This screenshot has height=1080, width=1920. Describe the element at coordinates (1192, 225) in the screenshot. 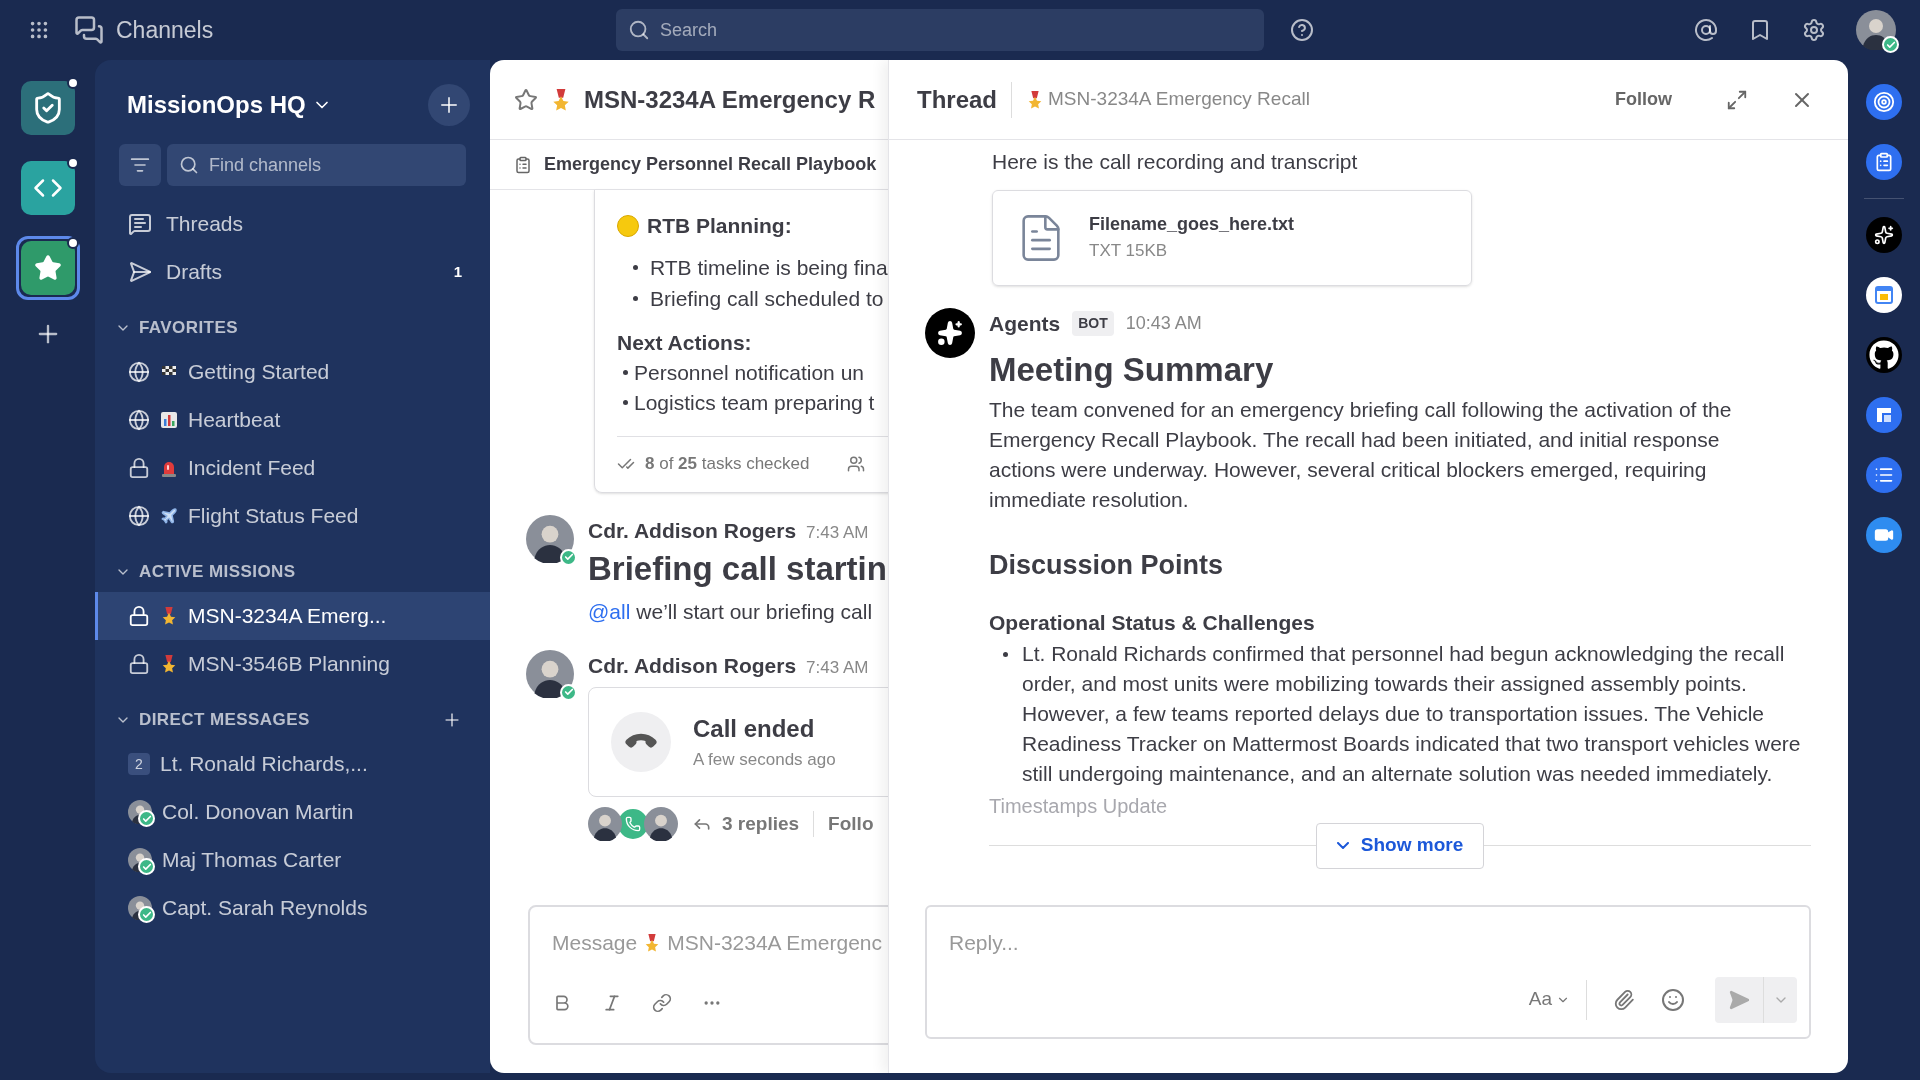

I see `file-name: Filename_goes_here.txt` at that location.